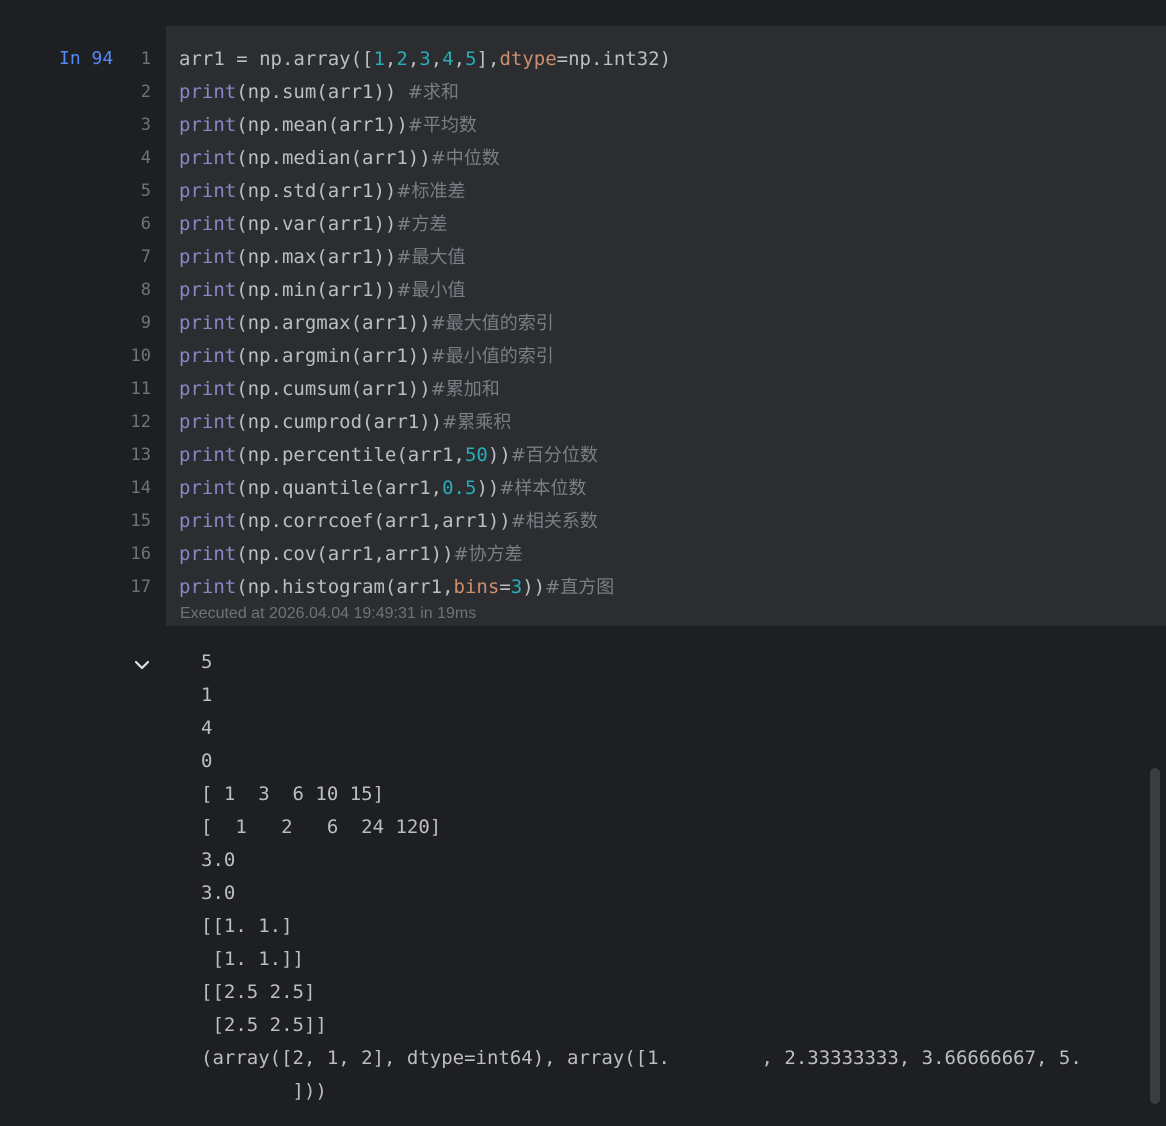 Image resolution: width=1166 pixels, height=1126 pixels. I want to click on code-comment: #累乘积, so click(477, 422).